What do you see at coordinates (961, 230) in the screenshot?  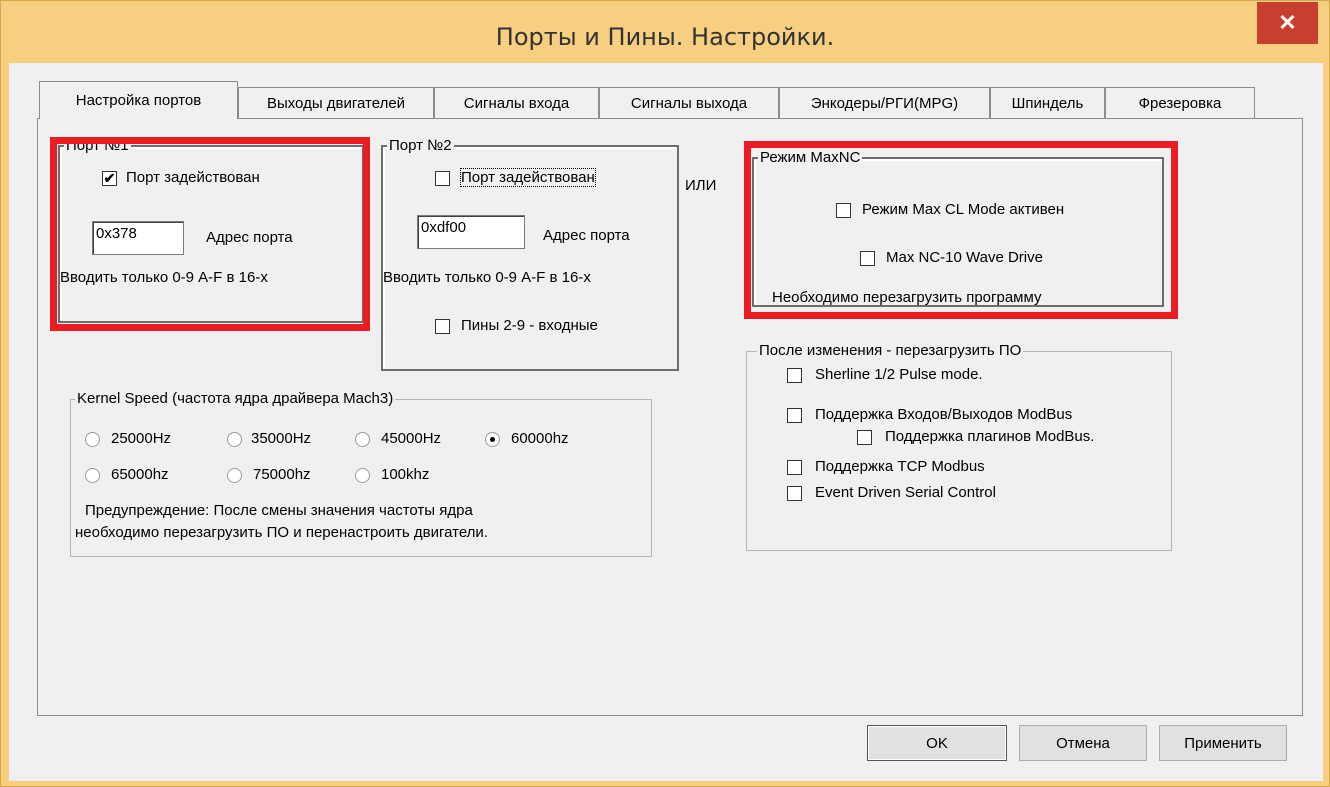 I see `highlight-box-maxnc` at bounding box center [961, 230].